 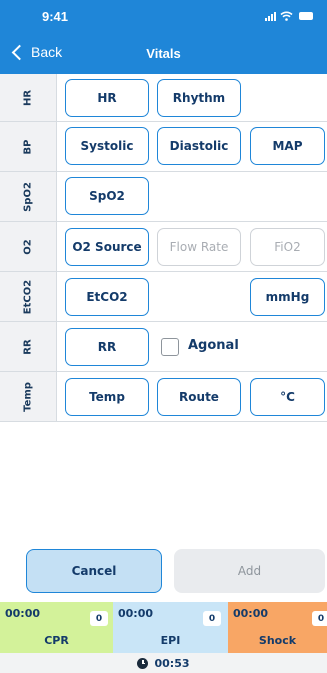 What do you see at coordinates (28, 346) in the screenshot?
I see `row-label-rr: RR` at bounding box center [28, 346].